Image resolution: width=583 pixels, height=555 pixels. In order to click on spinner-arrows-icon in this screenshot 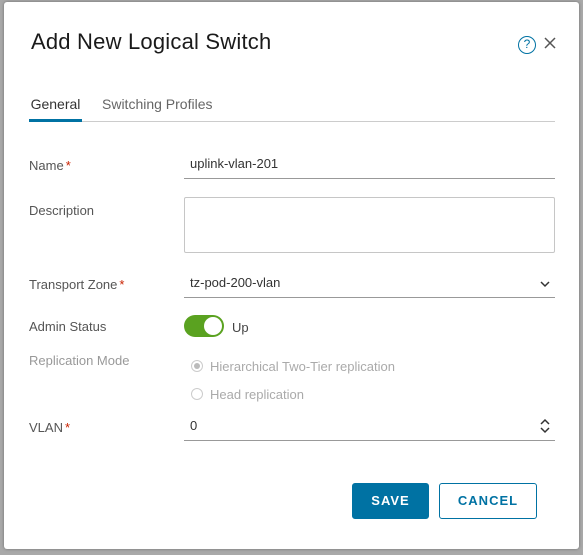, I will do `click(545, 426)`.